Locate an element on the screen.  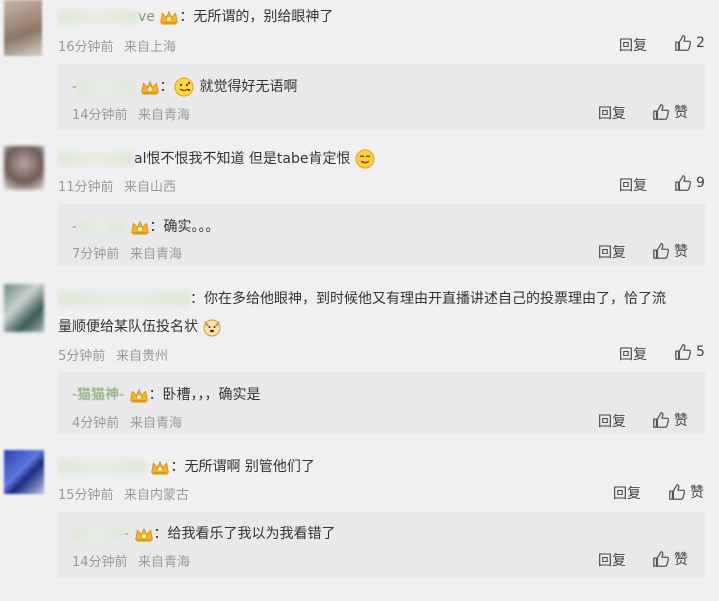
reply-text: ：卧槽，，，确实是 is located at coordinates (204, 395).